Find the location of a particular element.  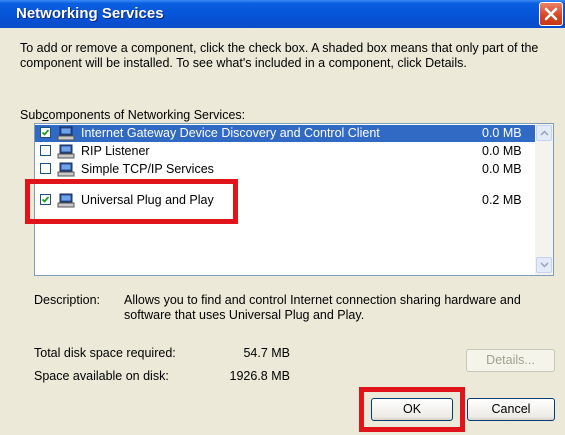

list-item-rip-listener: RIP Listener 0.0 MB is located at coordinates (285, 151).